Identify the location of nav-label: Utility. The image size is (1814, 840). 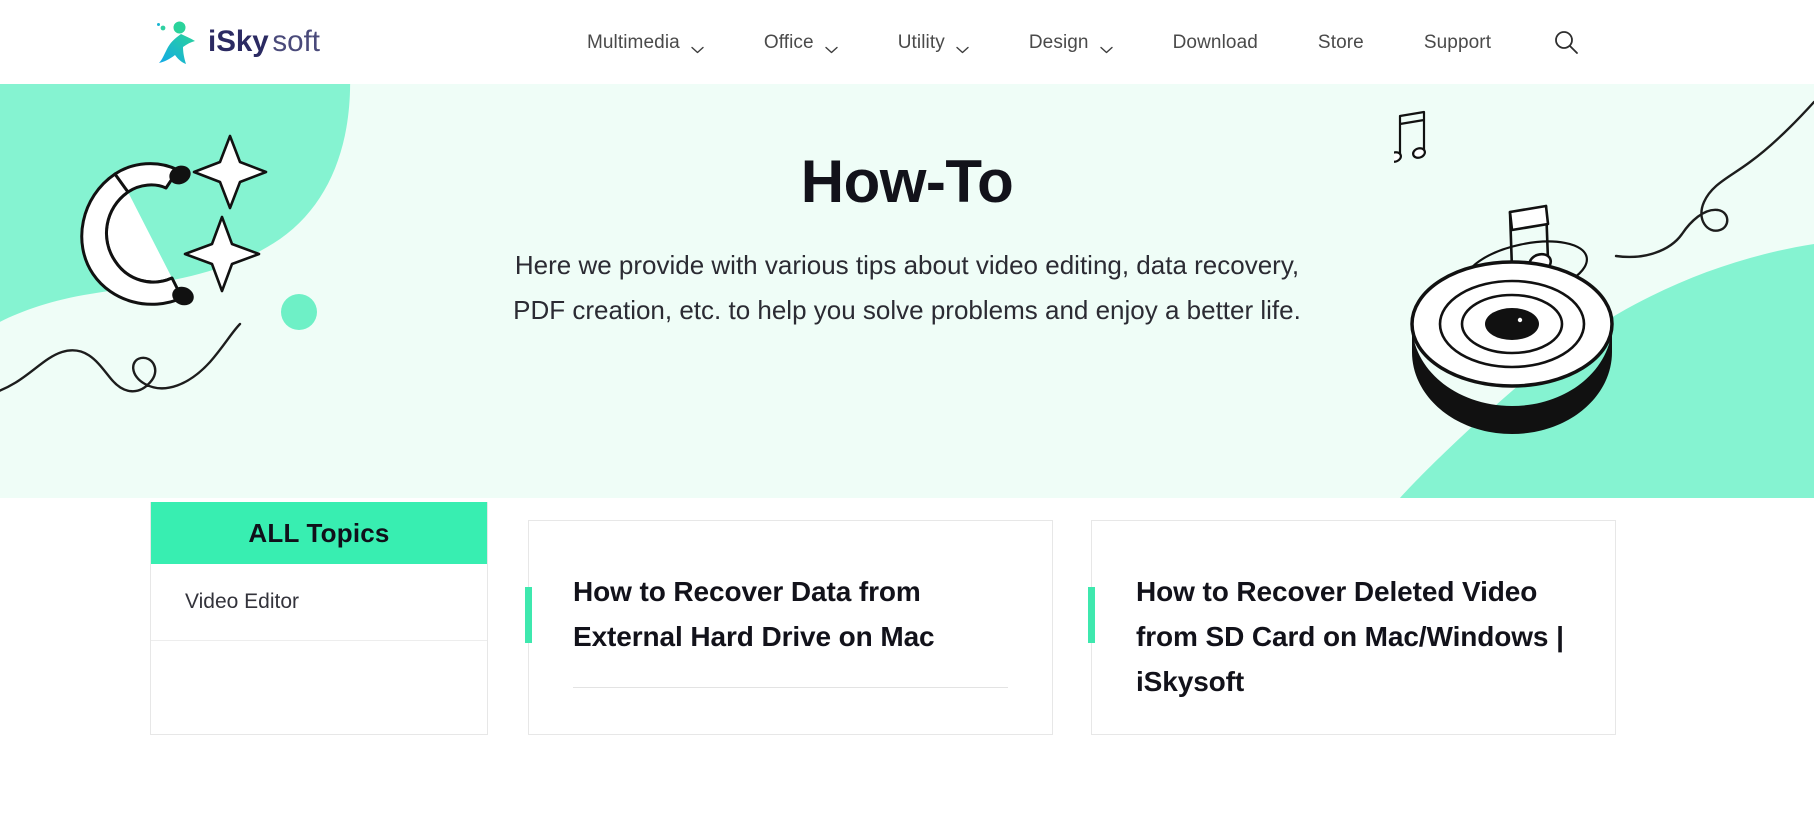
(921, 42).